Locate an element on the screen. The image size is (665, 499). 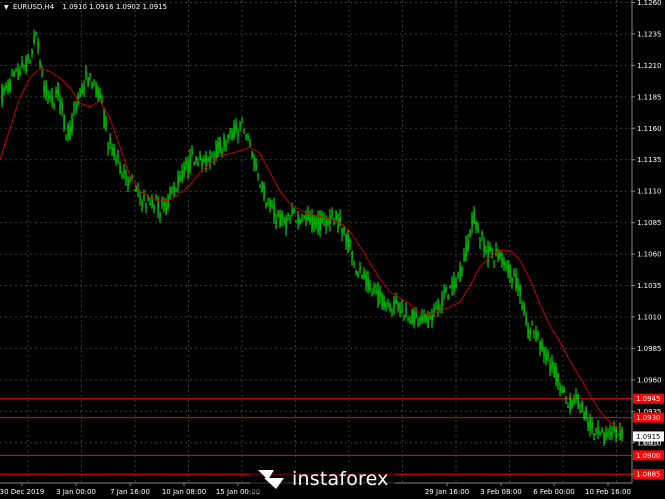
level-label: 1.0945 is located at coordinates (648, 399).